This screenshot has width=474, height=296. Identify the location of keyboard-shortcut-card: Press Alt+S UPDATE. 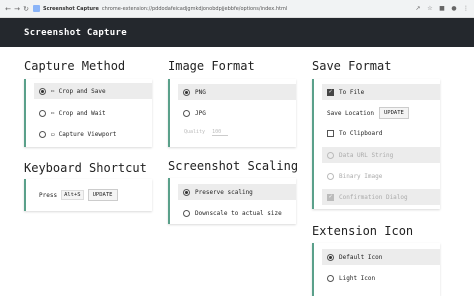
(88, 195).